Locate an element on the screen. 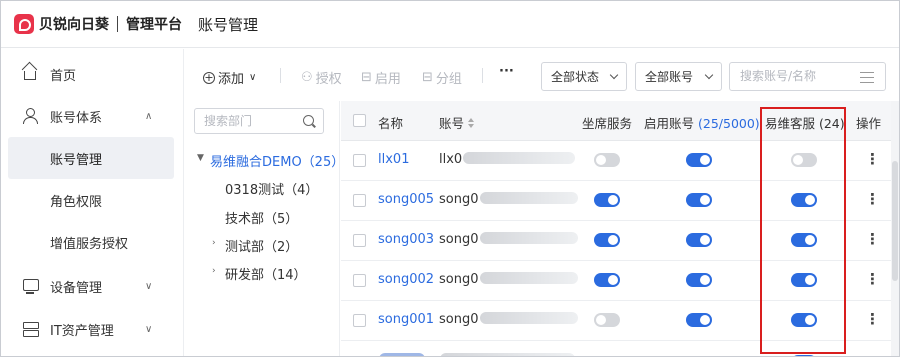 This screenshot has width=900, height=357. sidebar-item-device-management: 设备管理 ∨ is located at coordinates (92, 286).